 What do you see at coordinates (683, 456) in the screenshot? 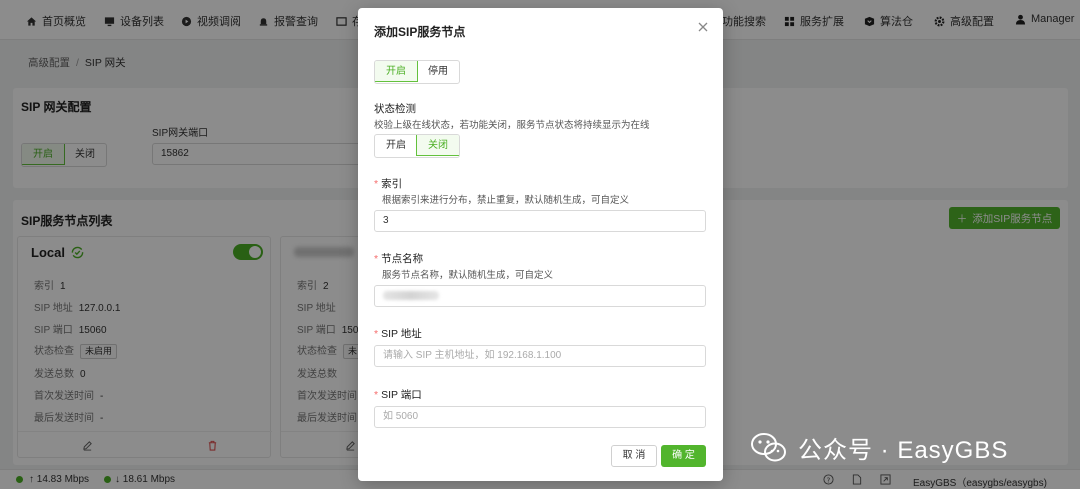
I see `confirm-button: 确 定` at bounding box center [683, 456].